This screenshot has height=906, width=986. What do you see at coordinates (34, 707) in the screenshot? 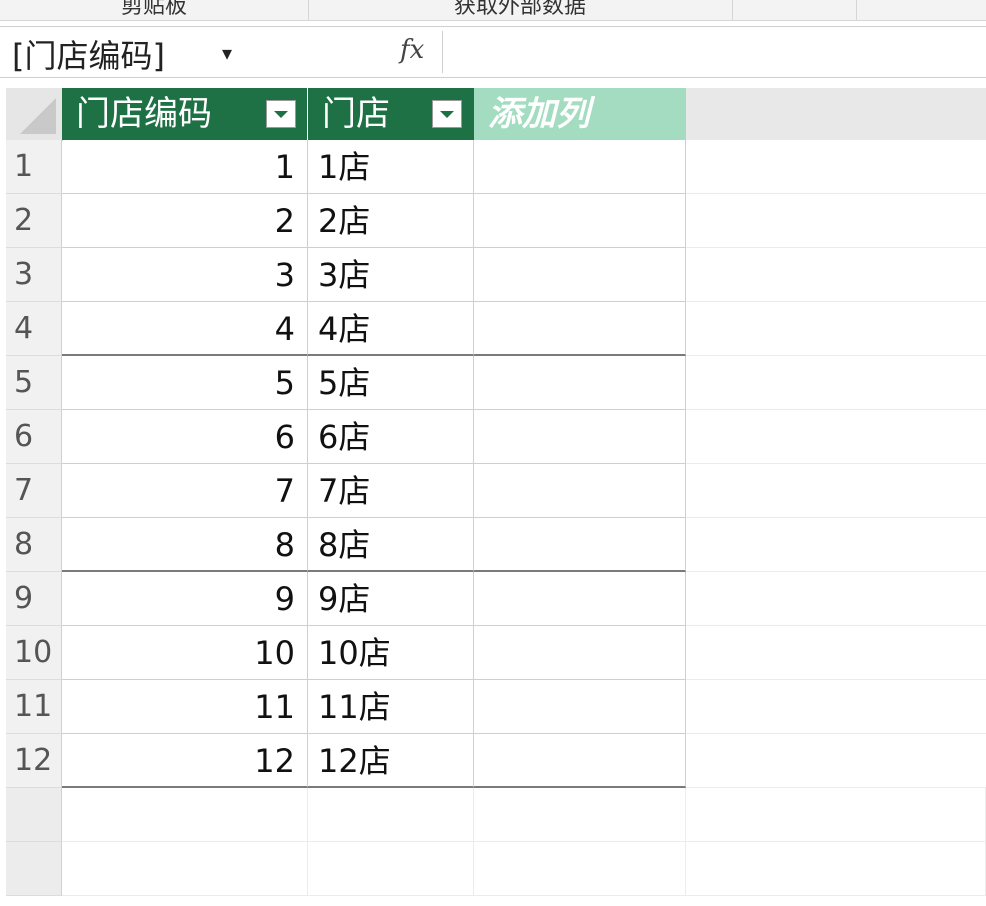
I see `row-number: 11` at bounding box center [34, 707].